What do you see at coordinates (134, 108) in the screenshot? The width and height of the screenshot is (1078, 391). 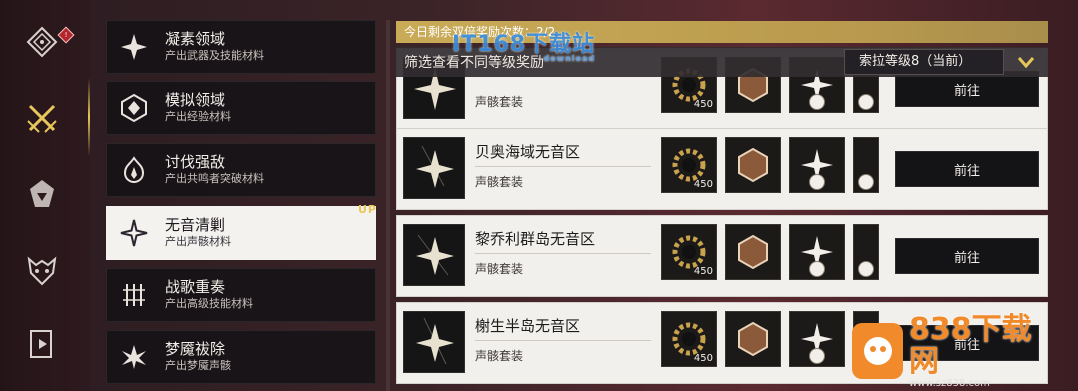 I see `cube-lattice-icon` at bounding box center [134, 108].